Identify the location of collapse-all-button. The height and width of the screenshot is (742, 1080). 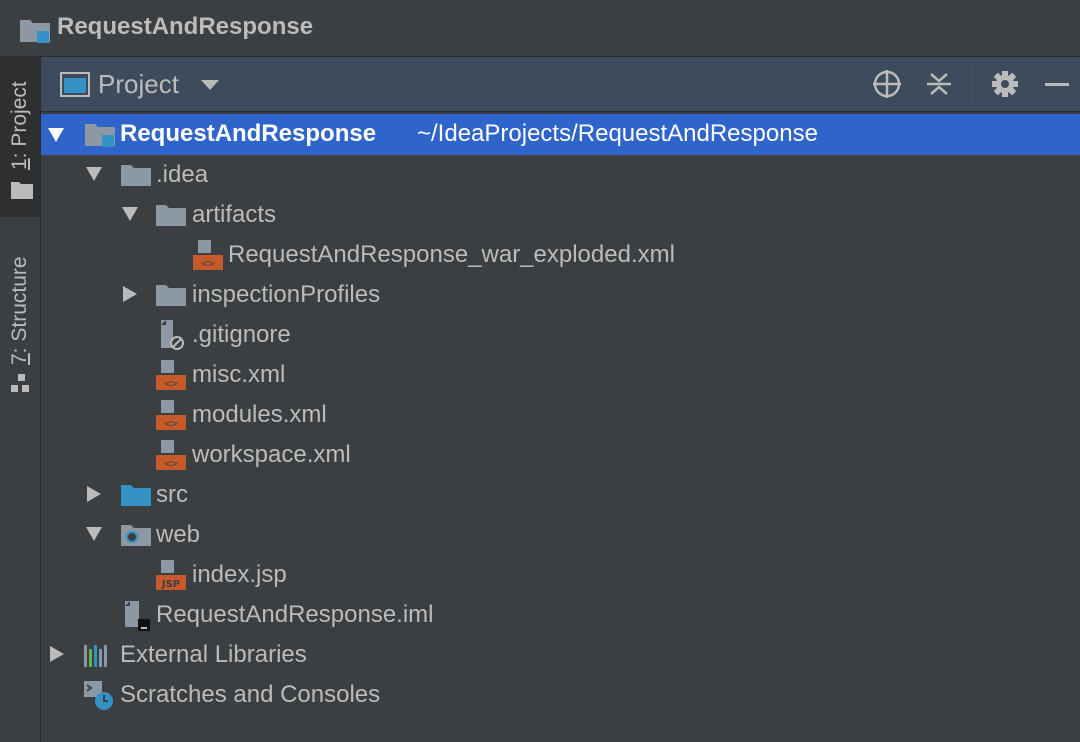
(939, 84).